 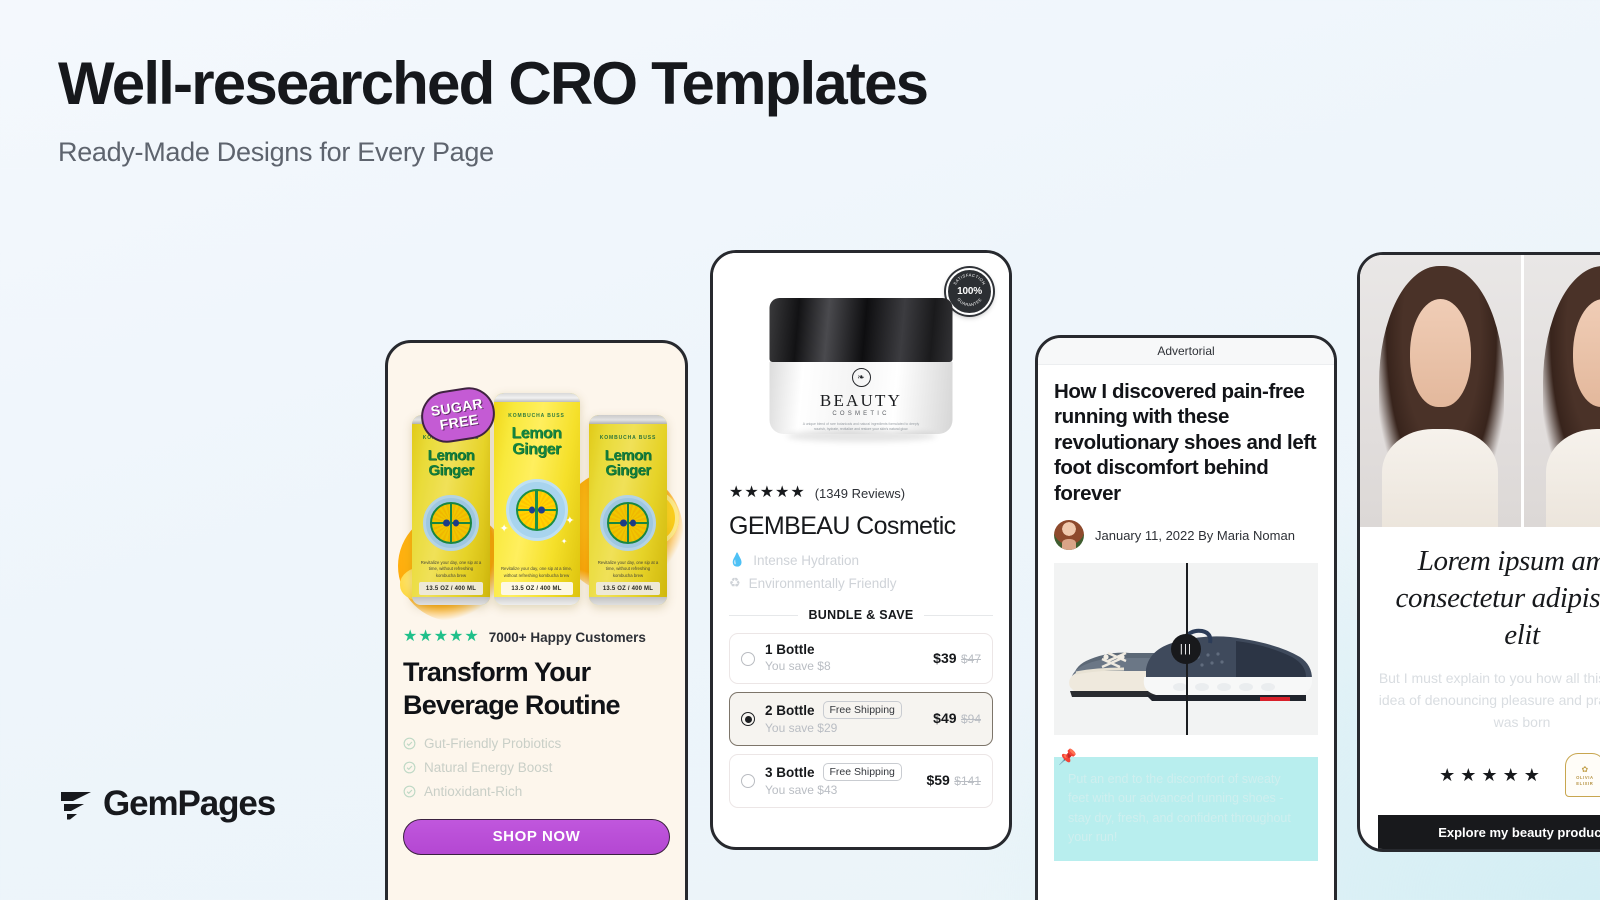 I want to click on list-item: Gut-Friendly Probiotics, so click(x=536, y=743).